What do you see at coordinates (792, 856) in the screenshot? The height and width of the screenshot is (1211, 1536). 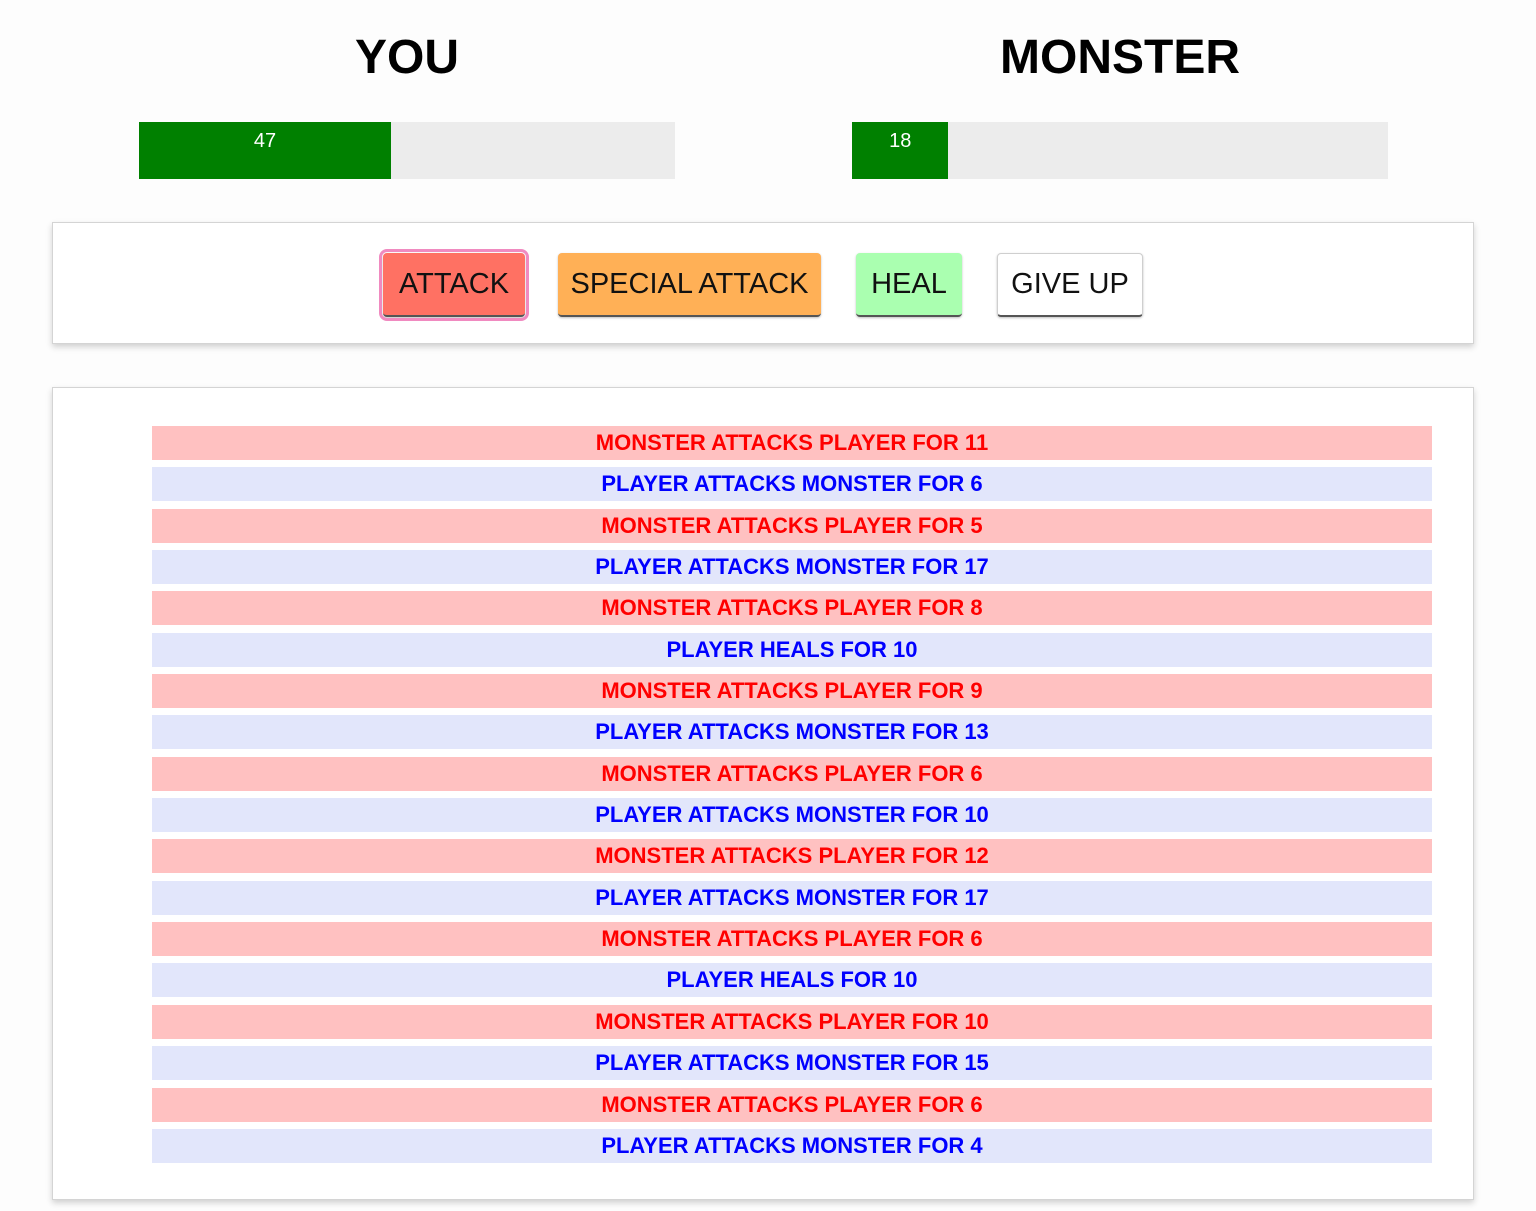 I see `monster-log-entry: MONSTER ATTACKS PLAYER FOR 12` at bounding box center [792, 856].